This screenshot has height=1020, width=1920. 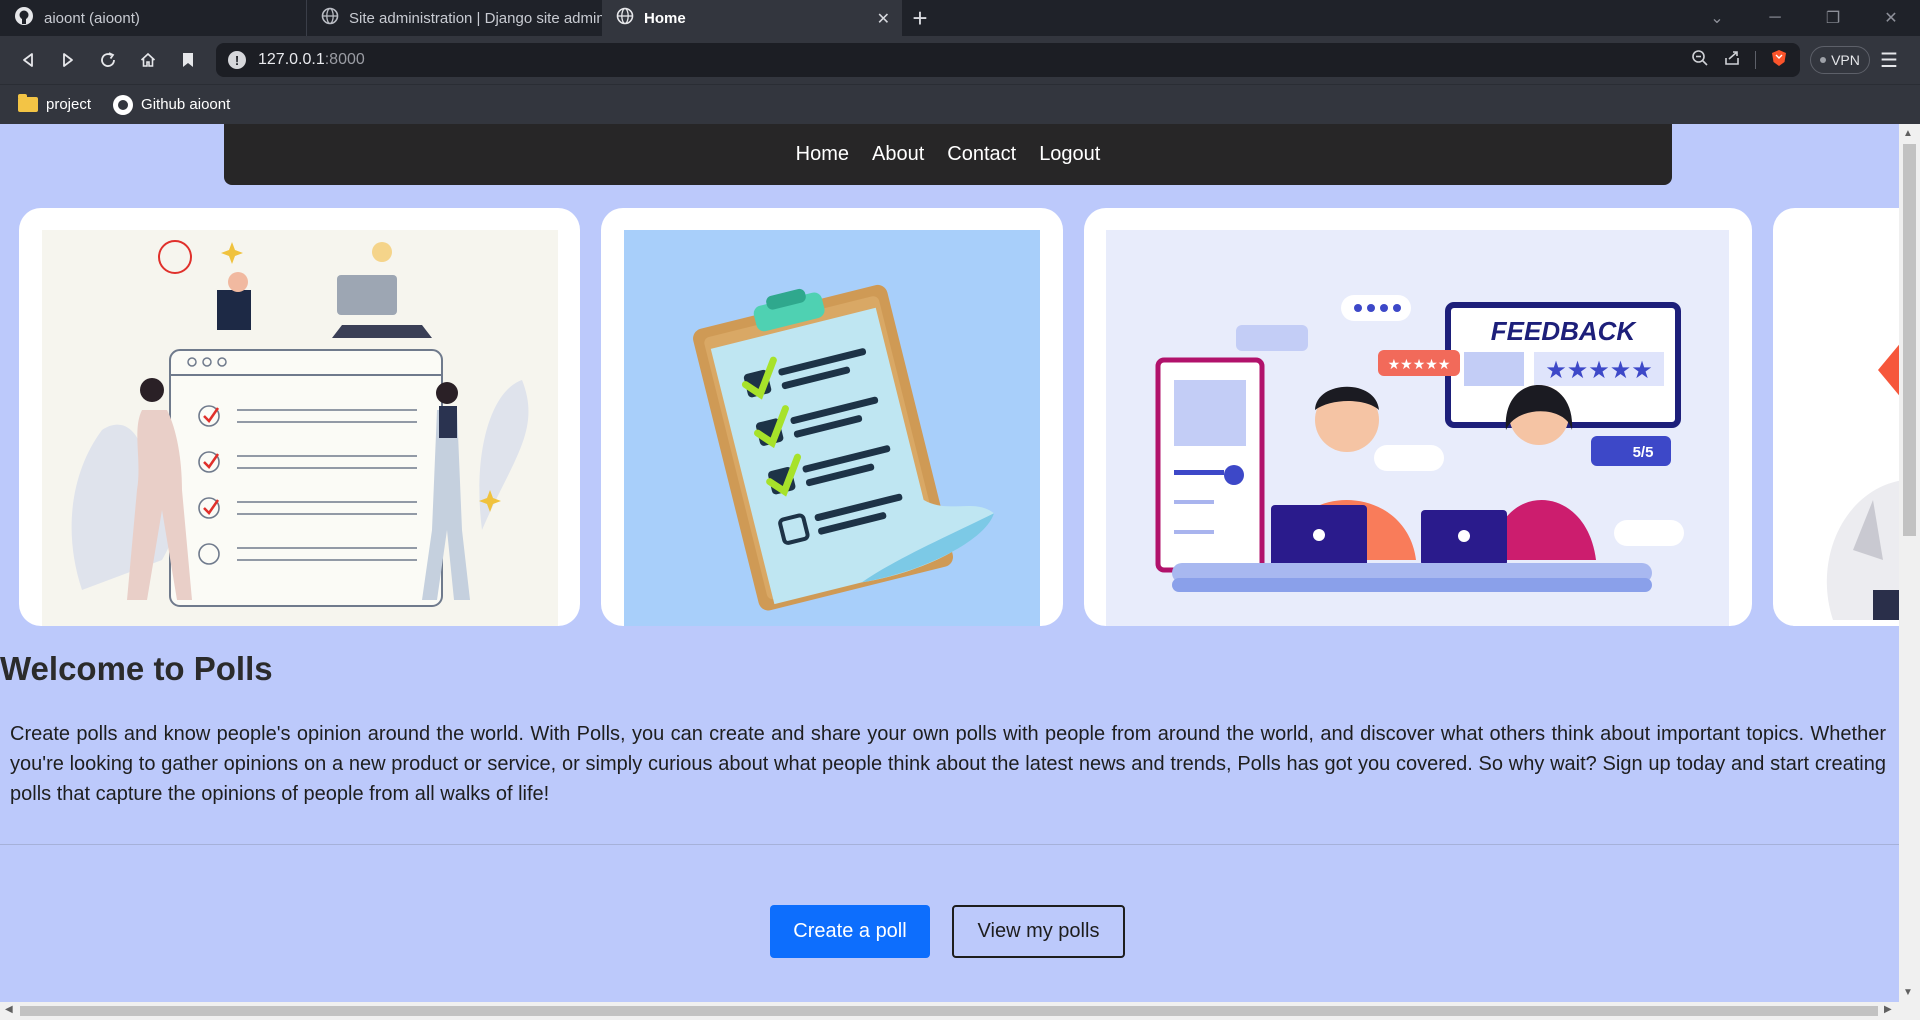 I want to click on forward-icon, so click(x=68, y=60).